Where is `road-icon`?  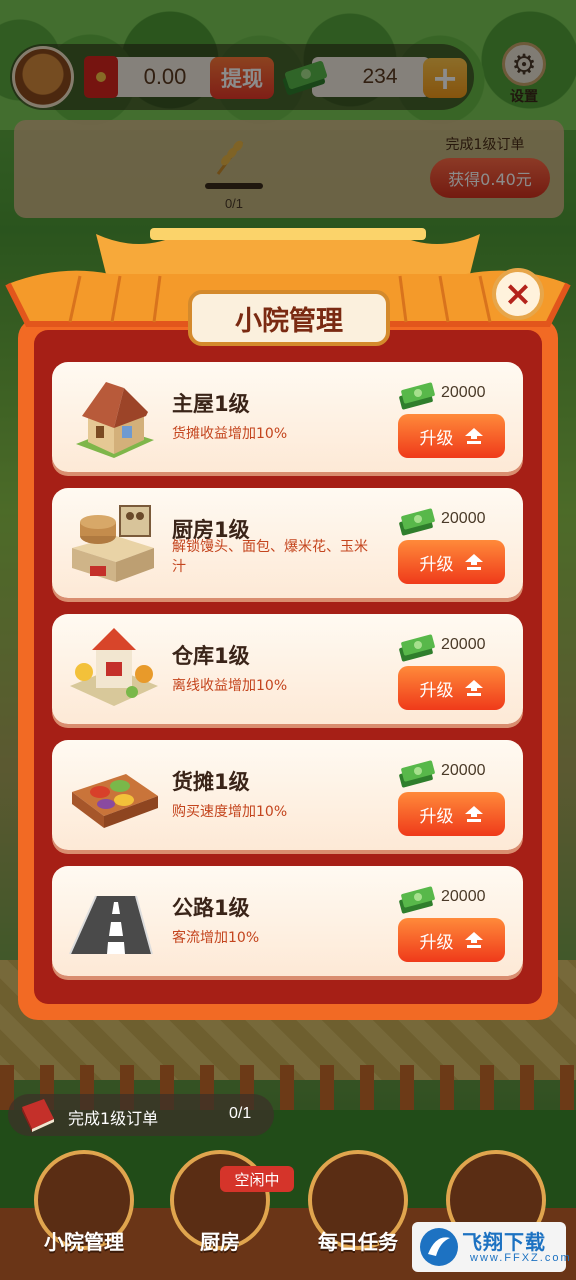
road-icon is located at coordinates (111, 925).